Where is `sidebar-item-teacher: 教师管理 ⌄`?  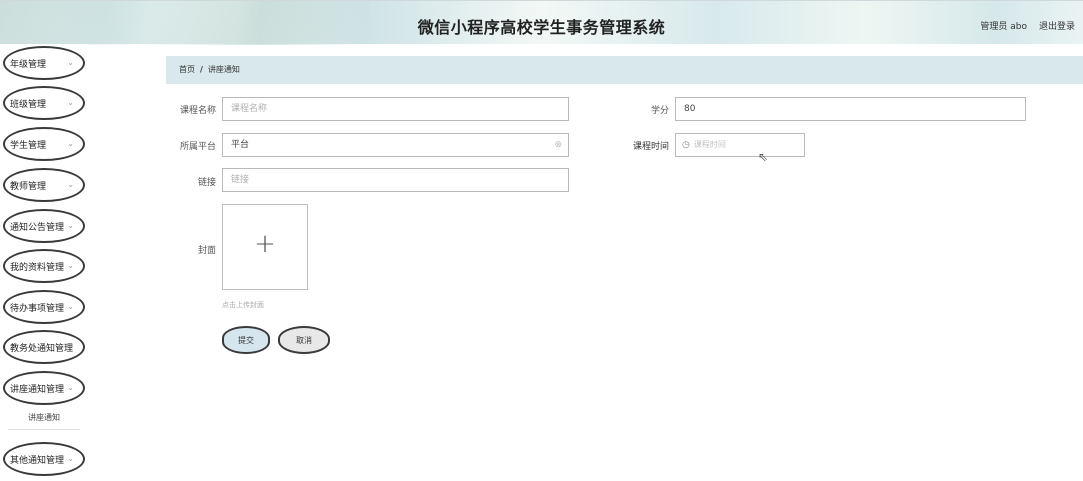
sidebar-item-teacher: 教师管理 ⌄ is located at coordinates (44, 185).